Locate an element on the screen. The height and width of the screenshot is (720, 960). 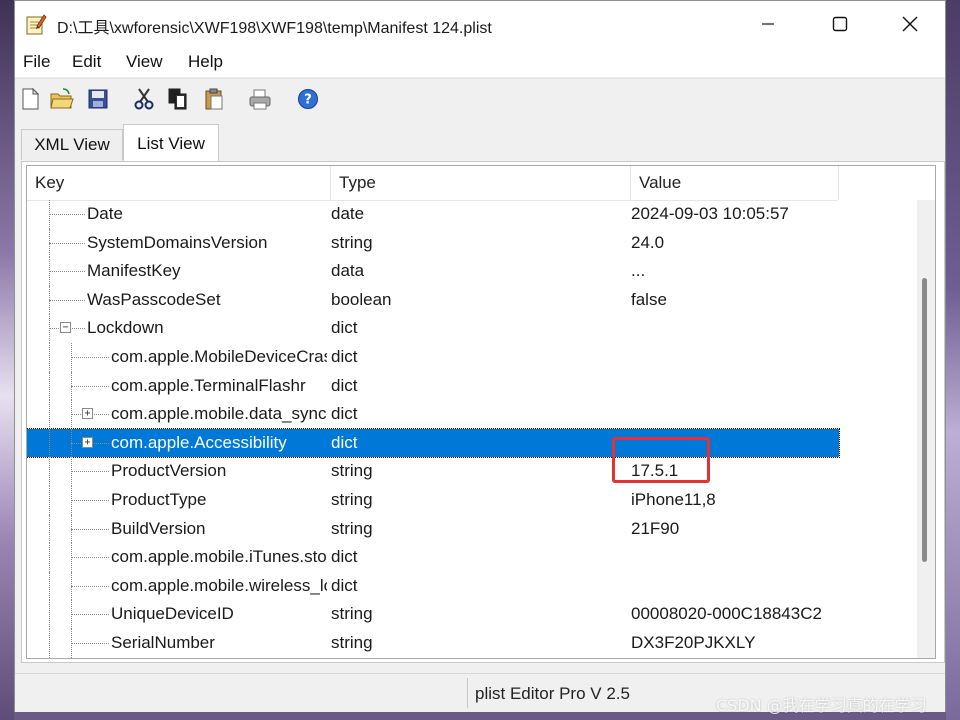
table-row-selected: + com.apple.Accessibility dict is located at coordinates (433, 443).